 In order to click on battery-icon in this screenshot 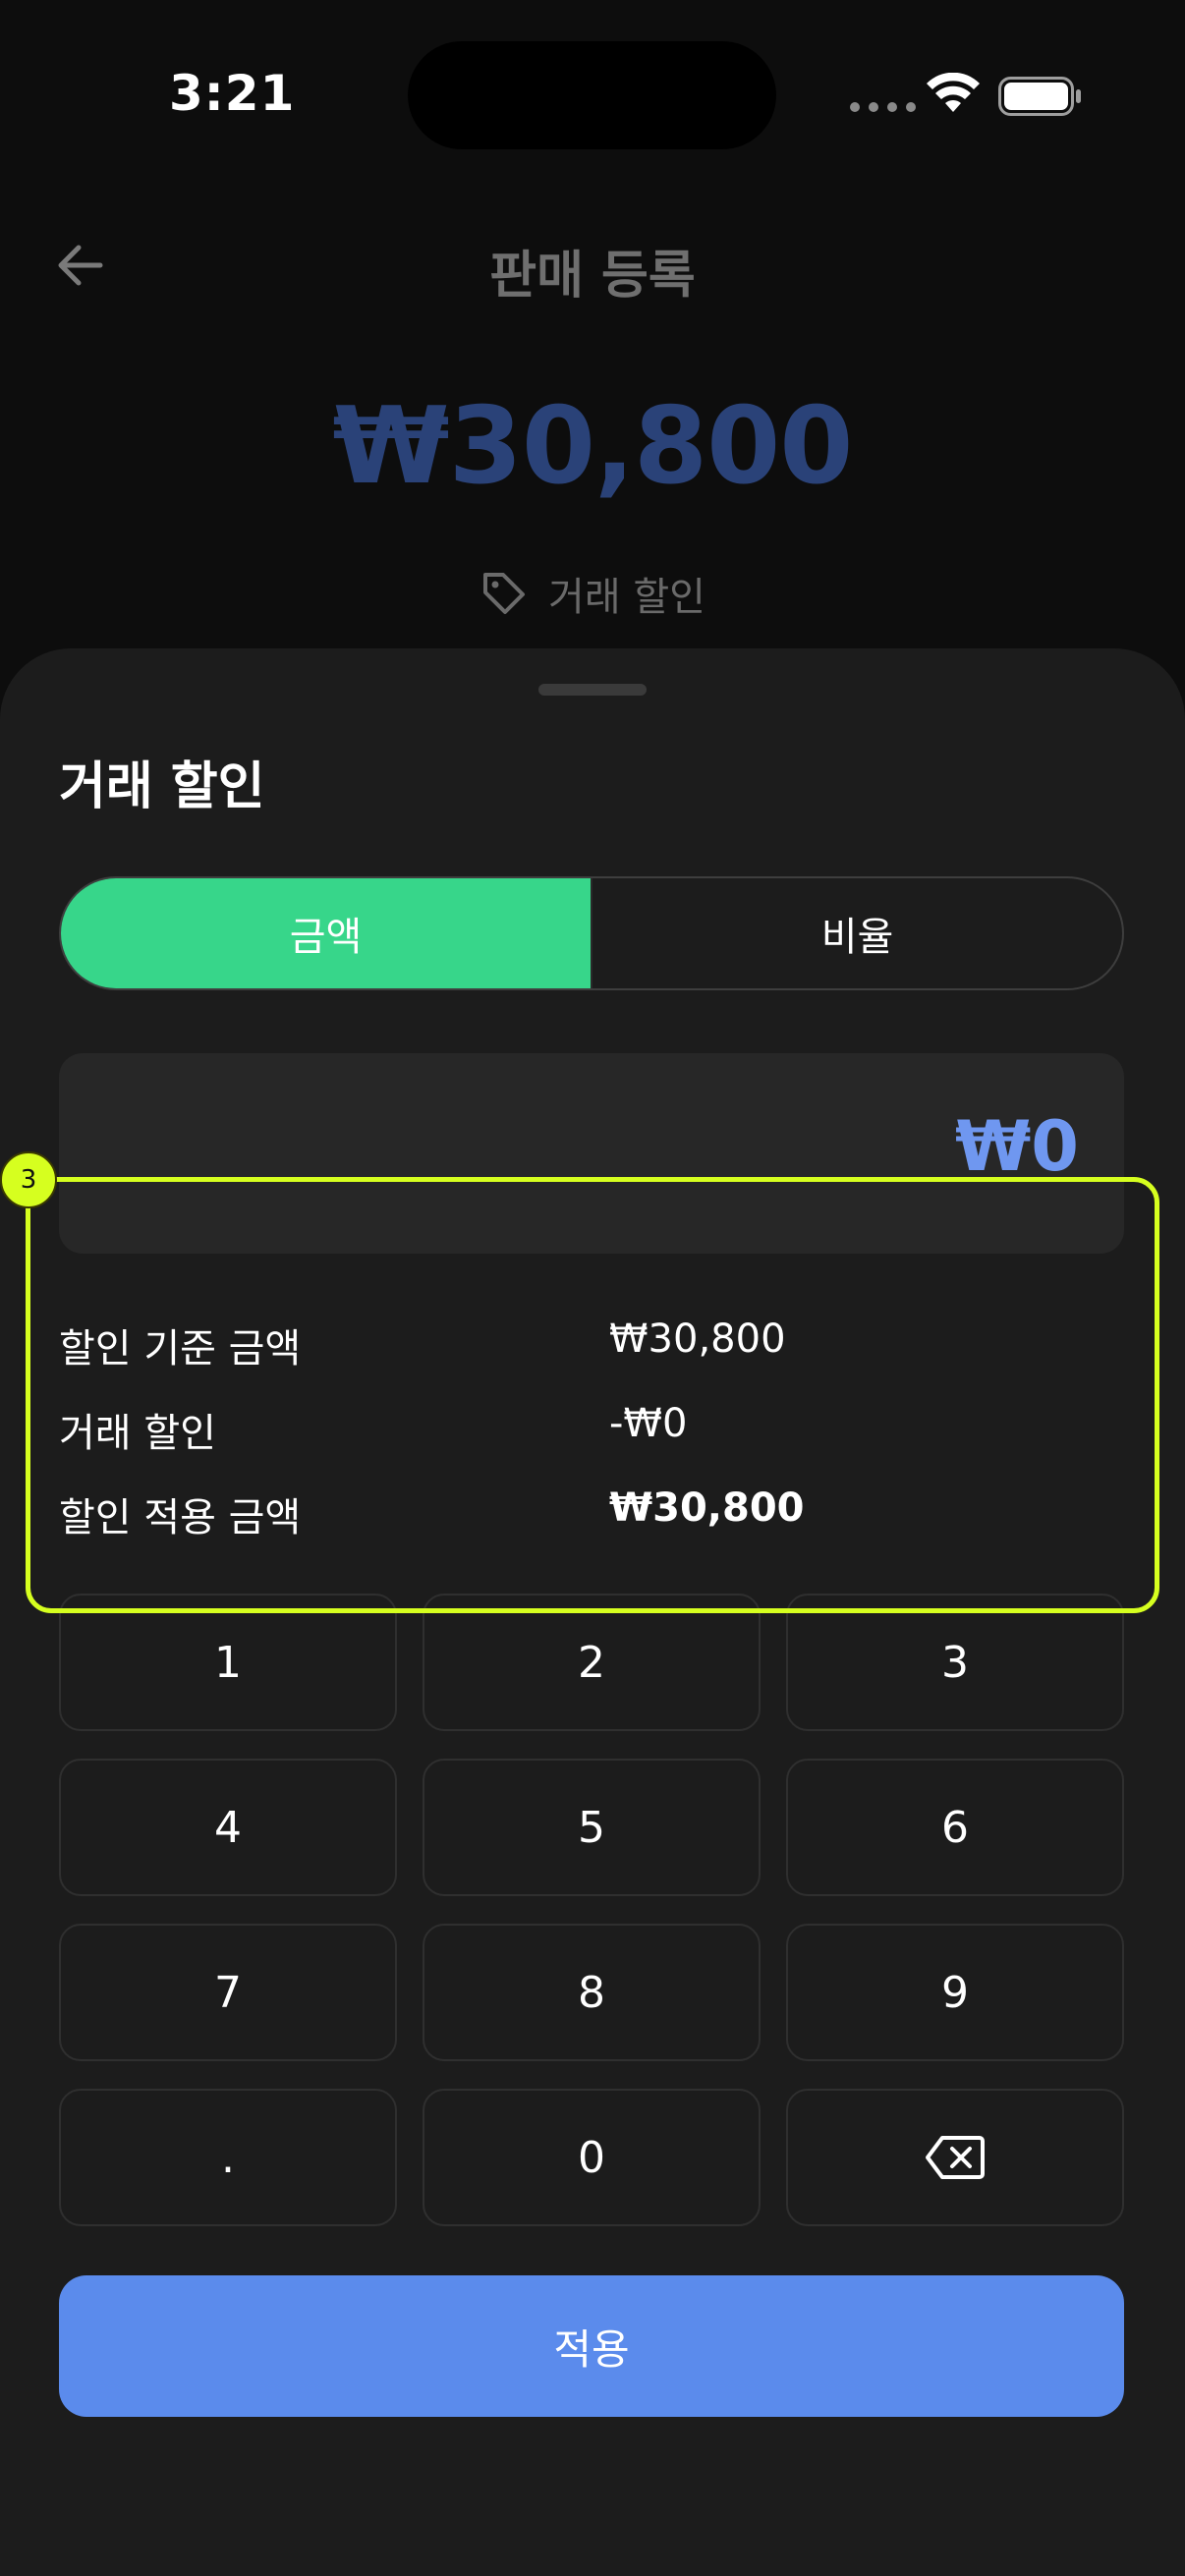, I will do `click(1040, 96)`.